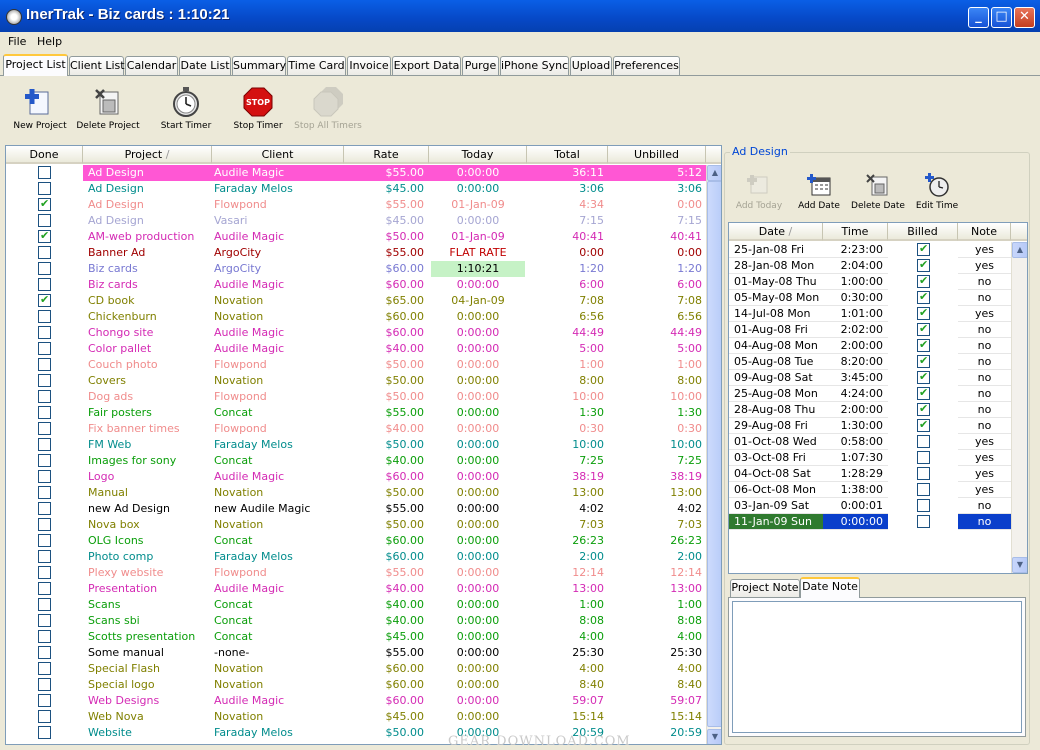  Describe the element at coordinates (356, 221) in the screenshot. I see `table-row: Ad Design Vasari $45.00 0:00:00 7:15 7:15` at that location.